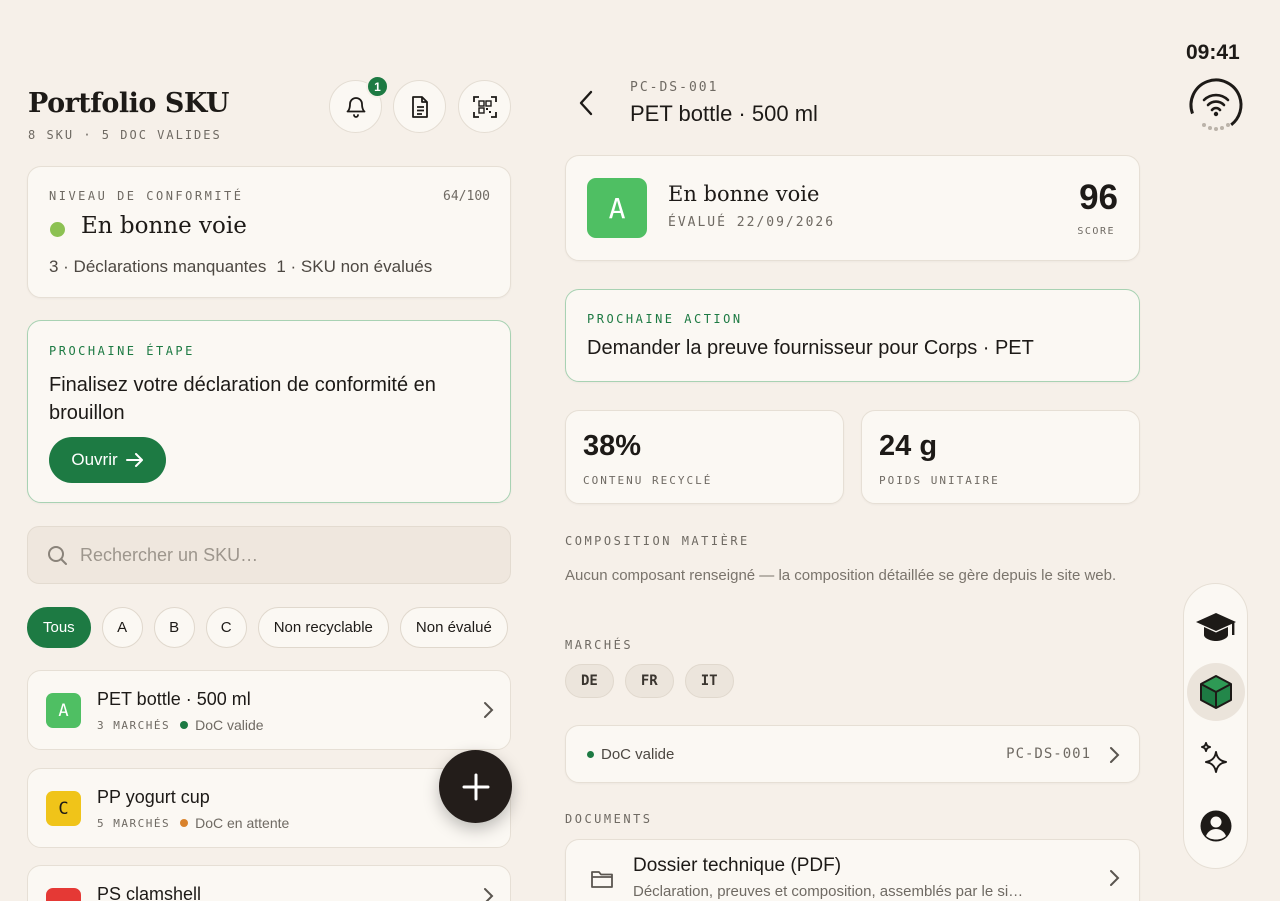 The height and width of the screenshot is (901, 1280). I want to click on notifications-button: 1, so click(359, 104).